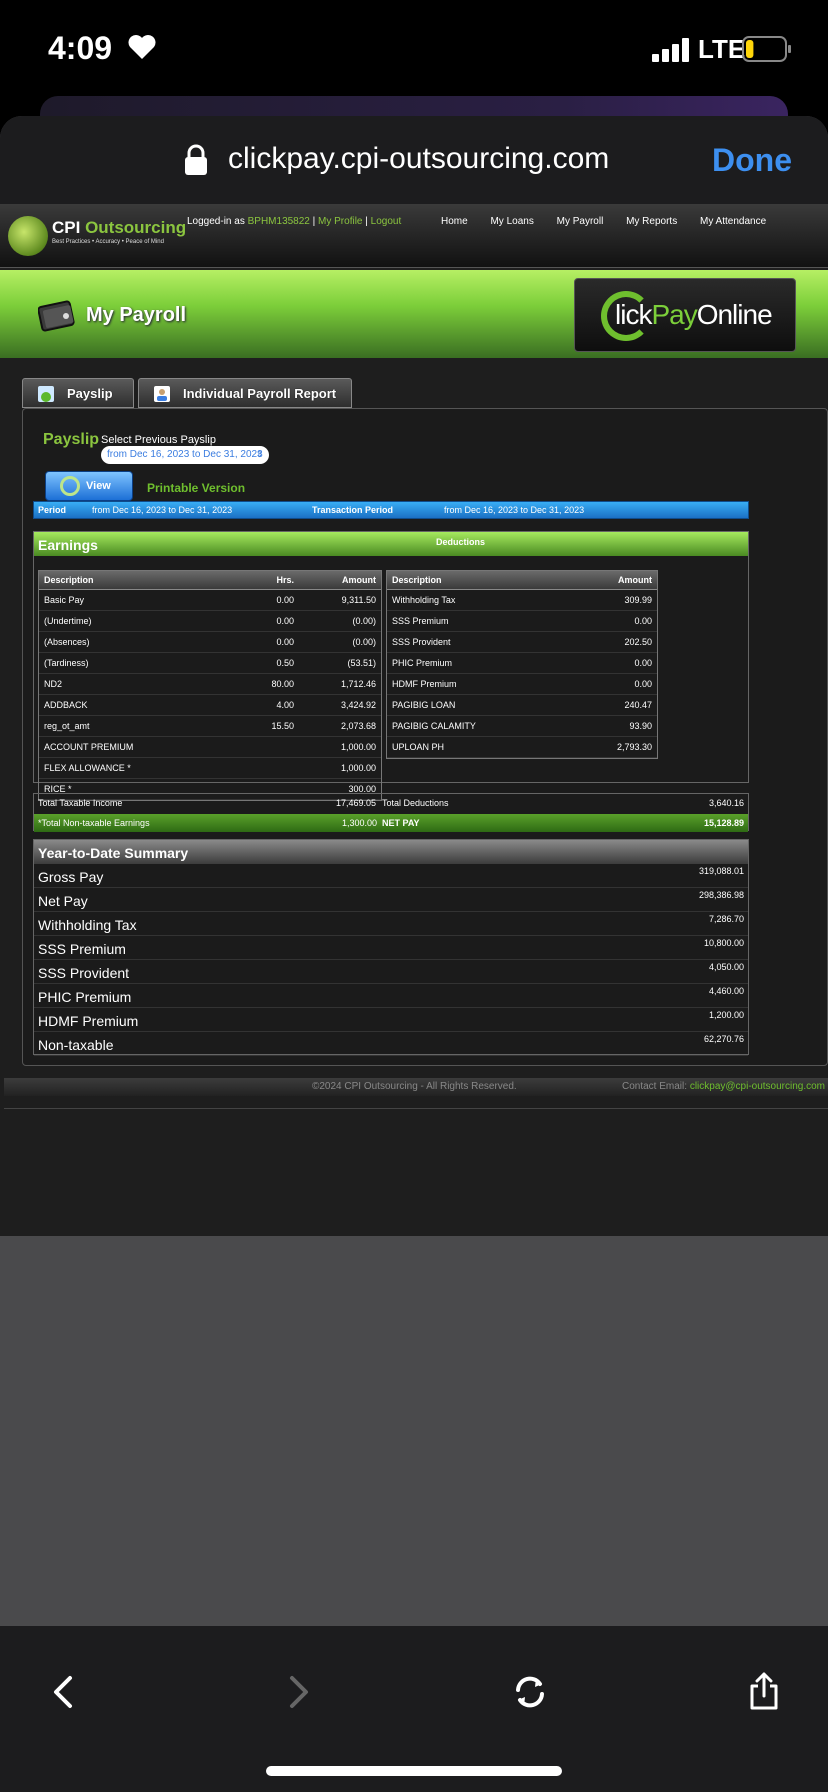 The width and height of the screenshot is (828, 1792). What do you see at coordinates (185, 455) in the screenshot?
I see `payslip-period-select: from Dec 16, 2023 to Dec 31, 2023 ⇕` at bounding box center [185, 455].